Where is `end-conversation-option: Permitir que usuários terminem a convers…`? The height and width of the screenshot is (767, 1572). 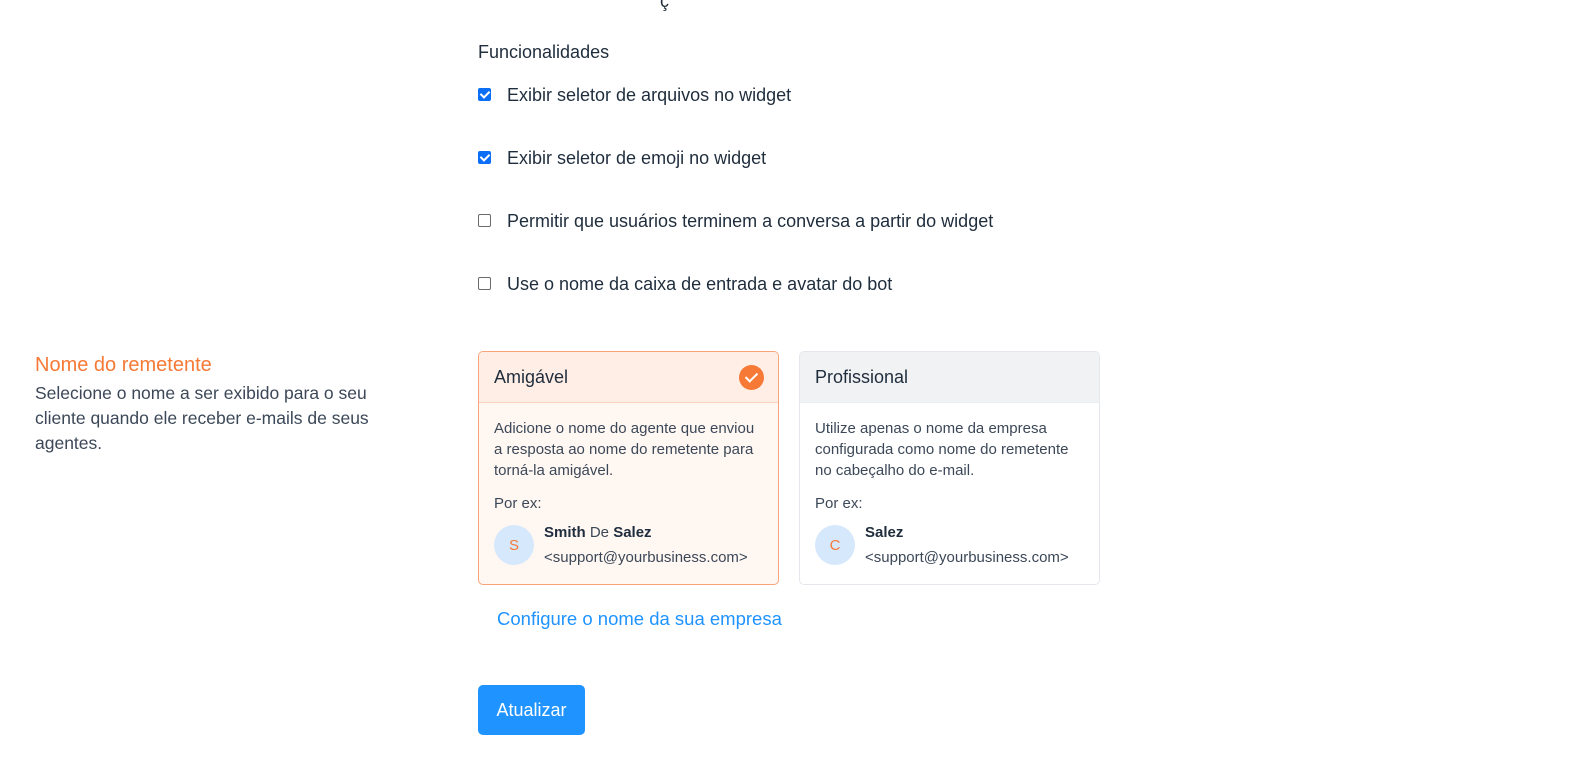 end-conversation-option: Permitir que usuários terminem a convers… is located at coordinates (735, 221).